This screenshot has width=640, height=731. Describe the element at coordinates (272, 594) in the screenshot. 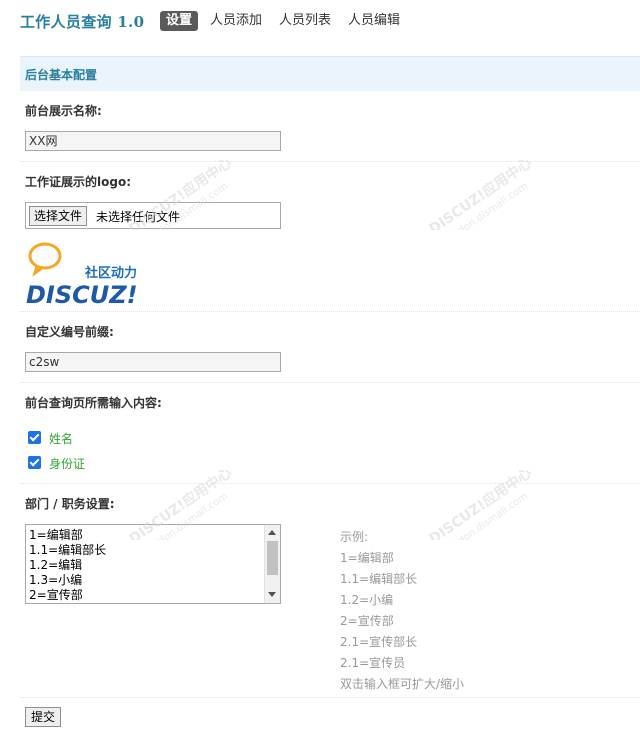

I see `scroll-down-arrow-icon` at that location.